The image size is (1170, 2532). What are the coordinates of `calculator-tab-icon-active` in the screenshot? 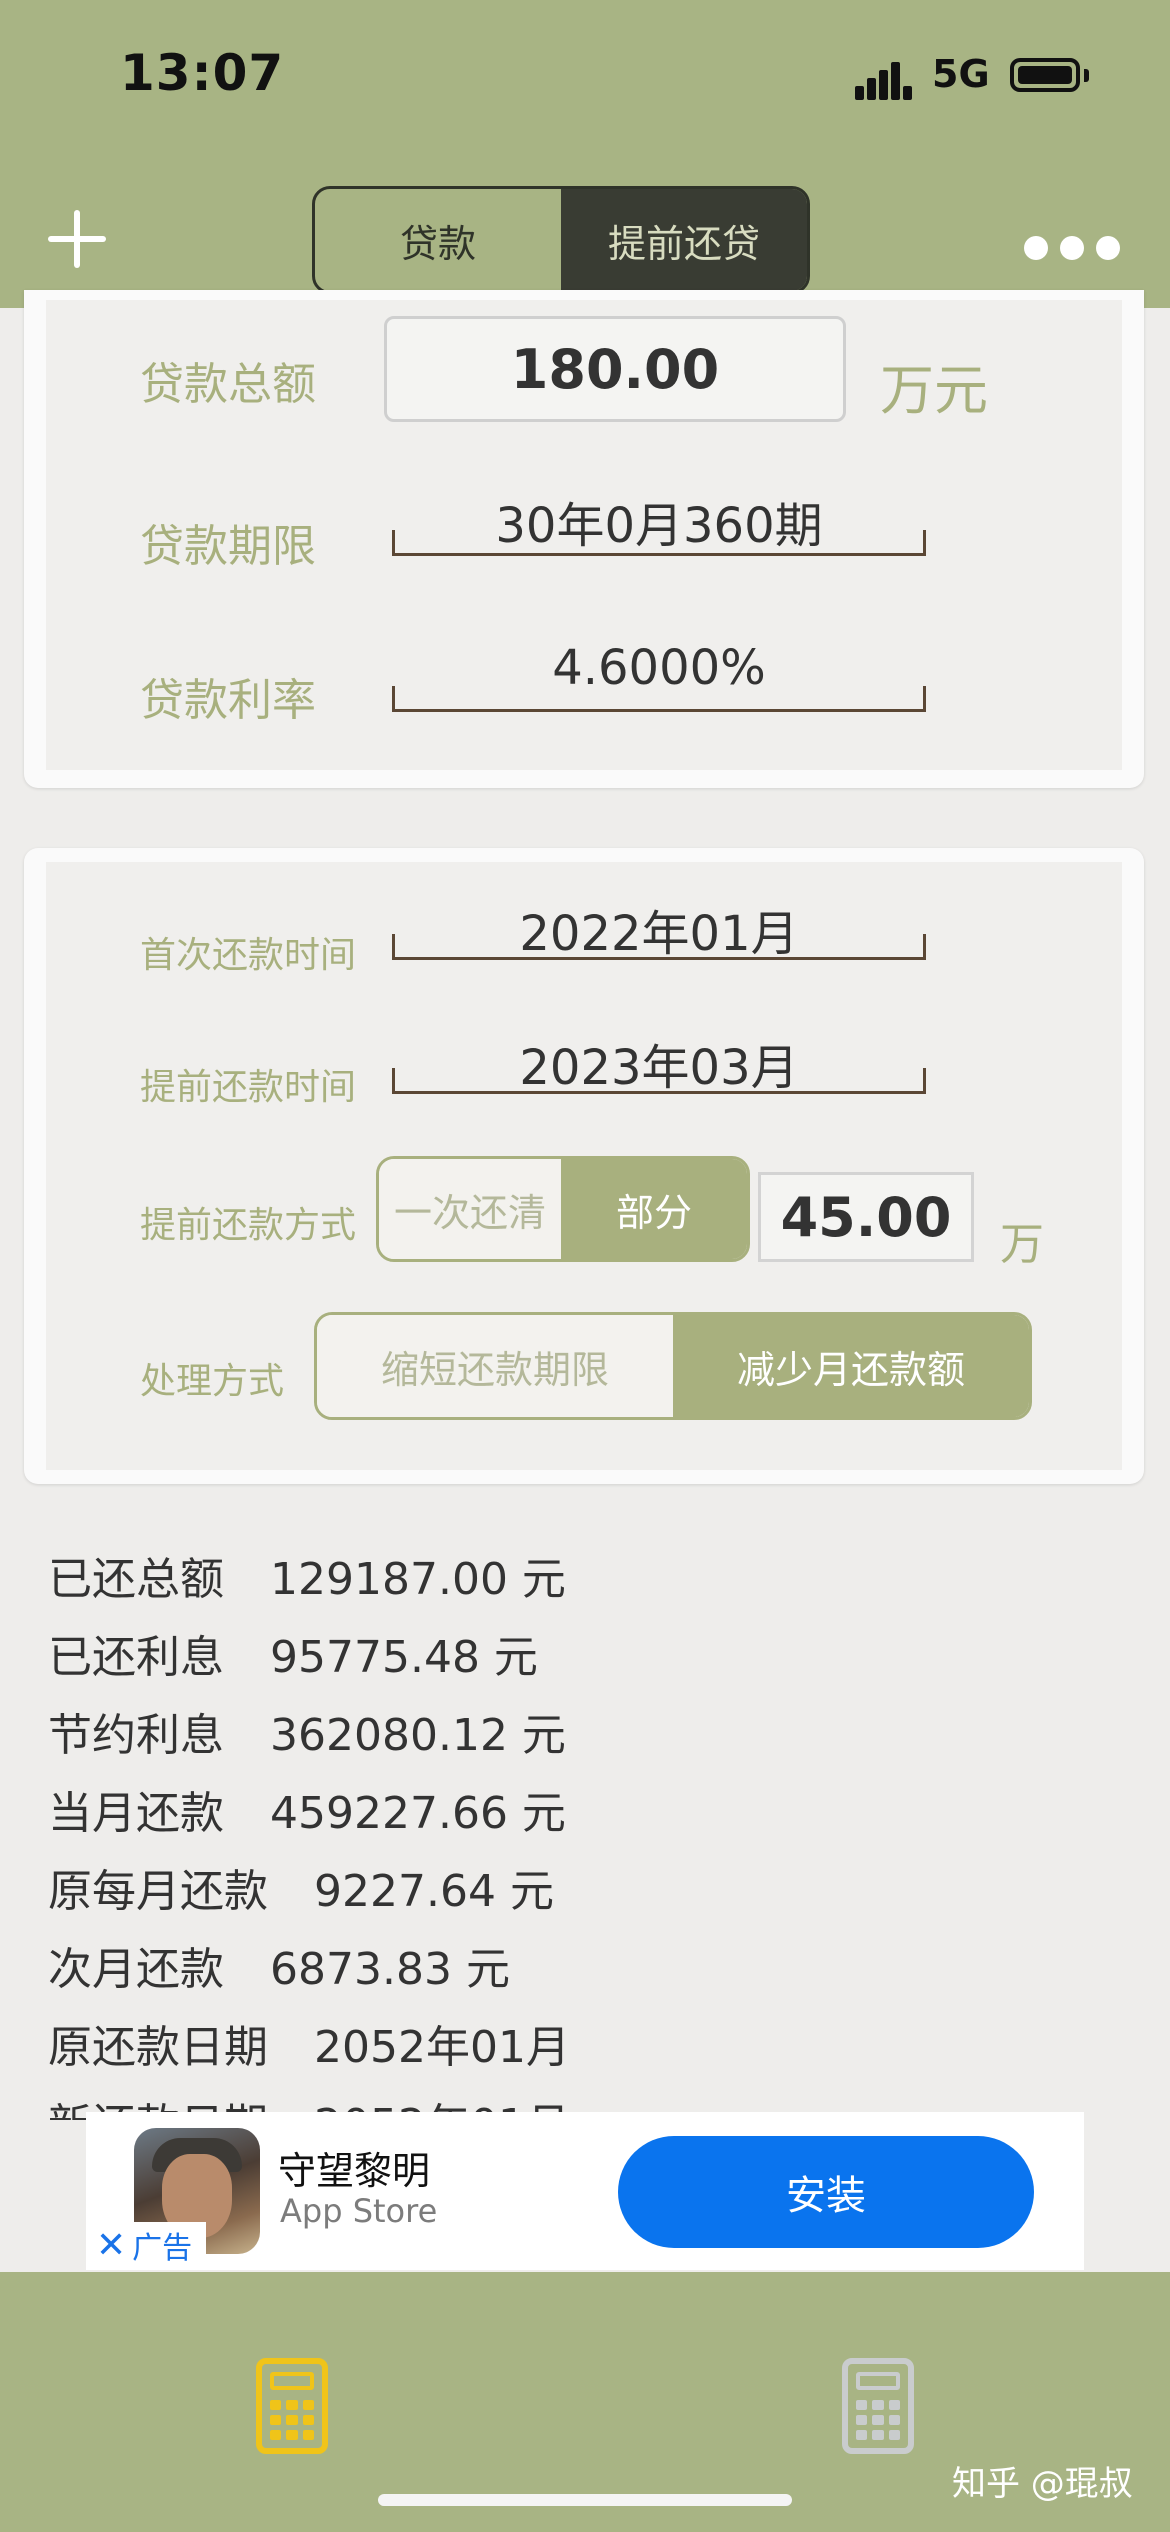 It's located at (292, 2406).